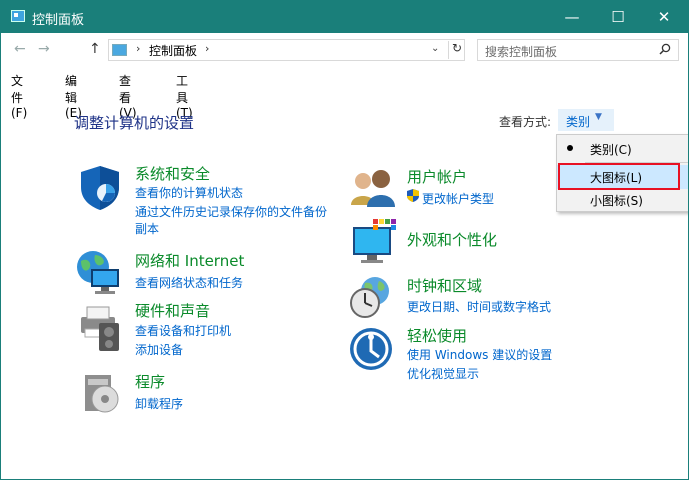 The image size is (689, 480). I want to click on menu-file: 文件(F), so click(19, 96).